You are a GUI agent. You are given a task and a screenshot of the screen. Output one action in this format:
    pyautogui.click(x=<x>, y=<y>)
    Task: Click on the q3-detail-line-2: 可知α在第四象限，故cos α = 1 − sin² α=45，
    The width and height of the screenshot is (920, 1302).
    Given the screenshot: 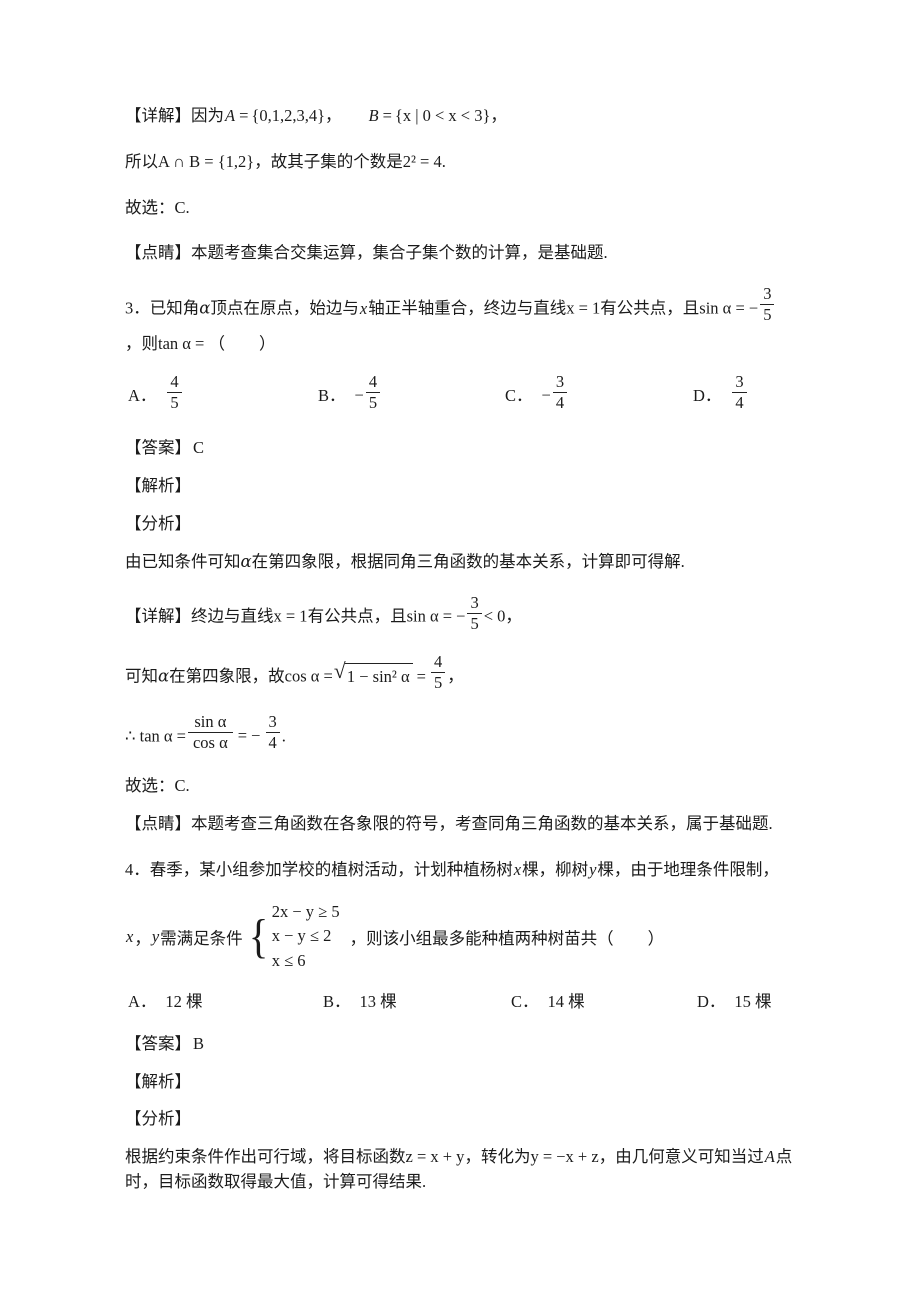 What is the action you would take?
    pyautogui.click(x=459, y=673)
    